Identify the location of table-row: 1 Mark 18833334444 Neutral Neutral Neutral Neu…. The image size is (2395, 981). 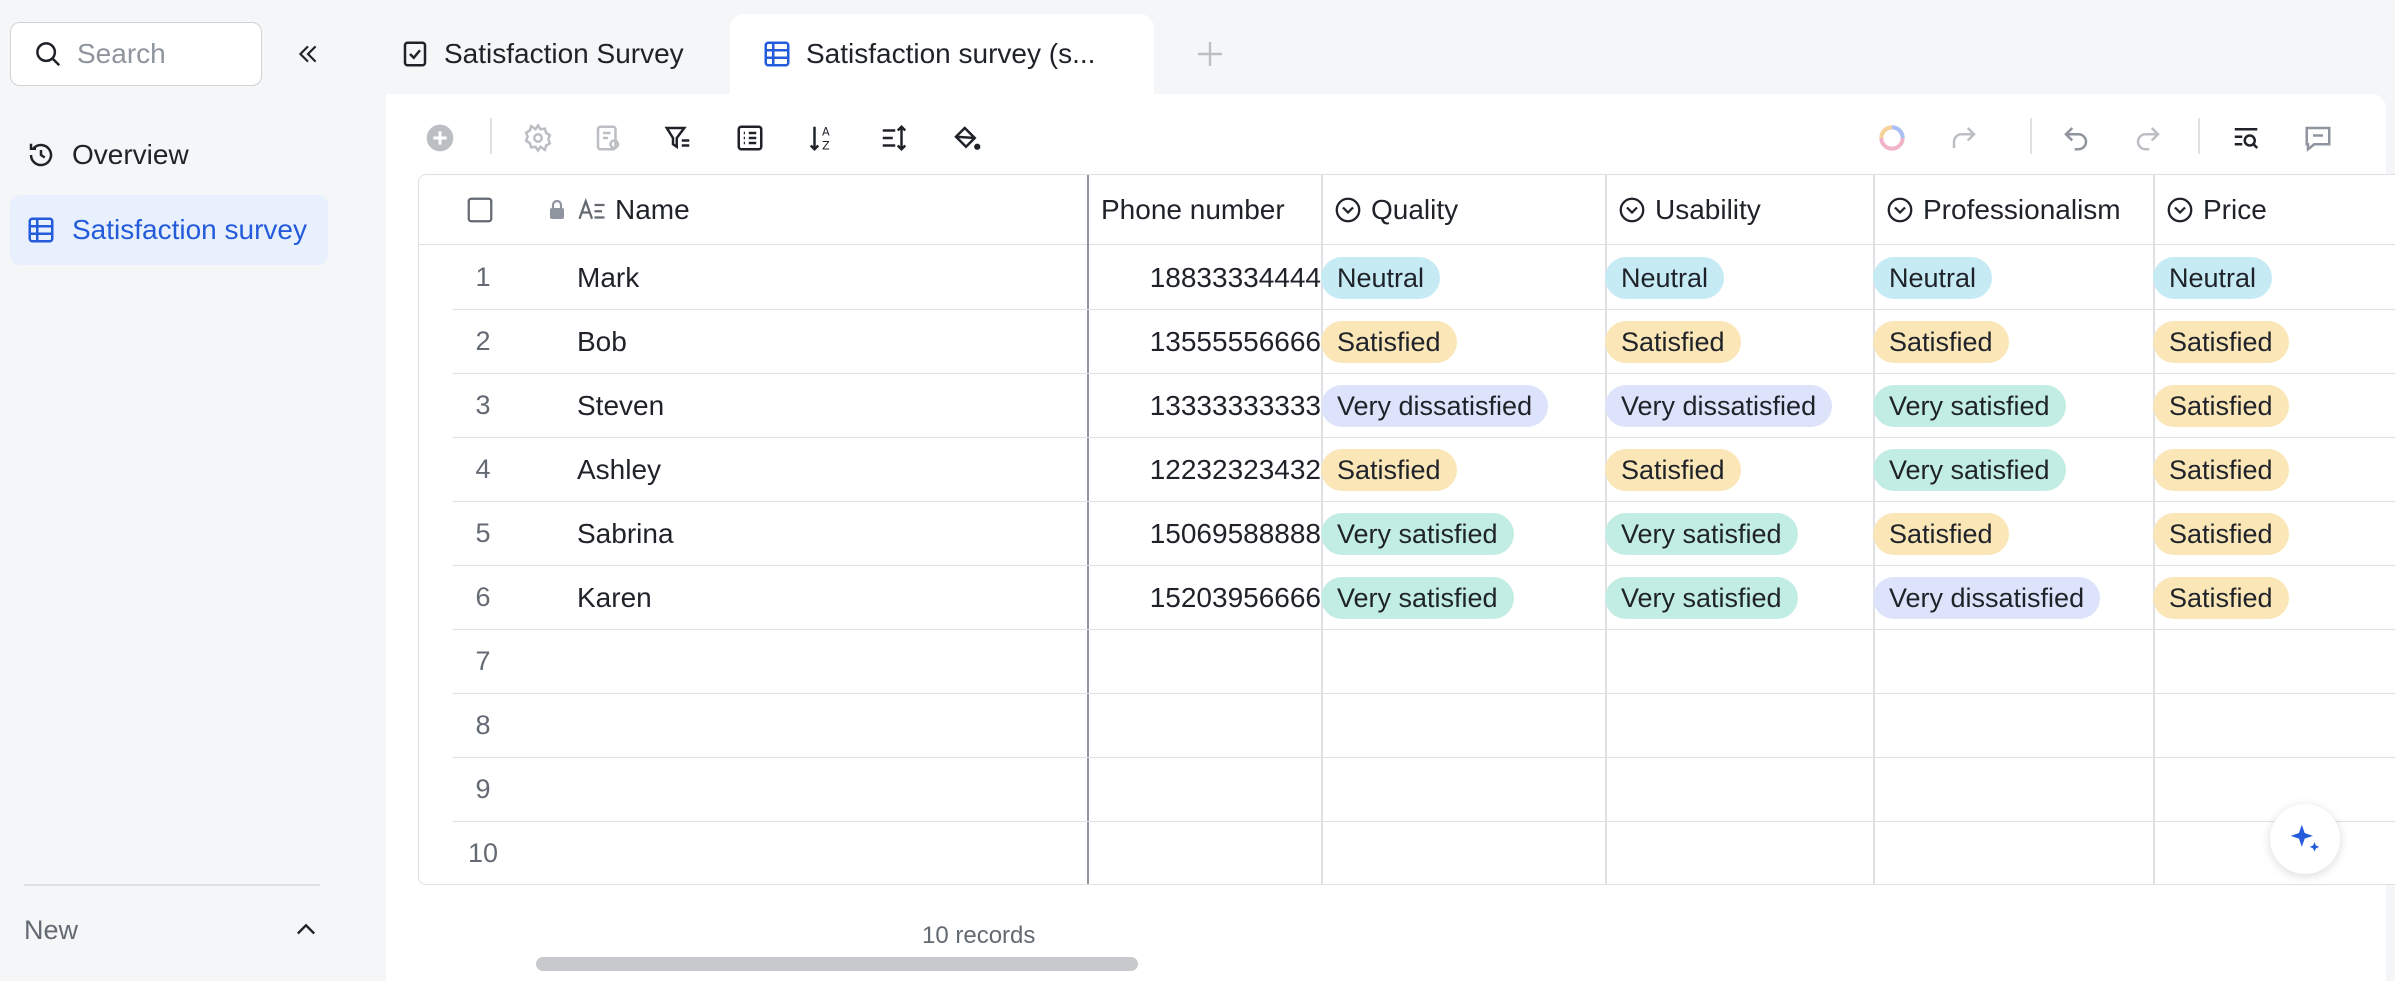
(1424, 278).